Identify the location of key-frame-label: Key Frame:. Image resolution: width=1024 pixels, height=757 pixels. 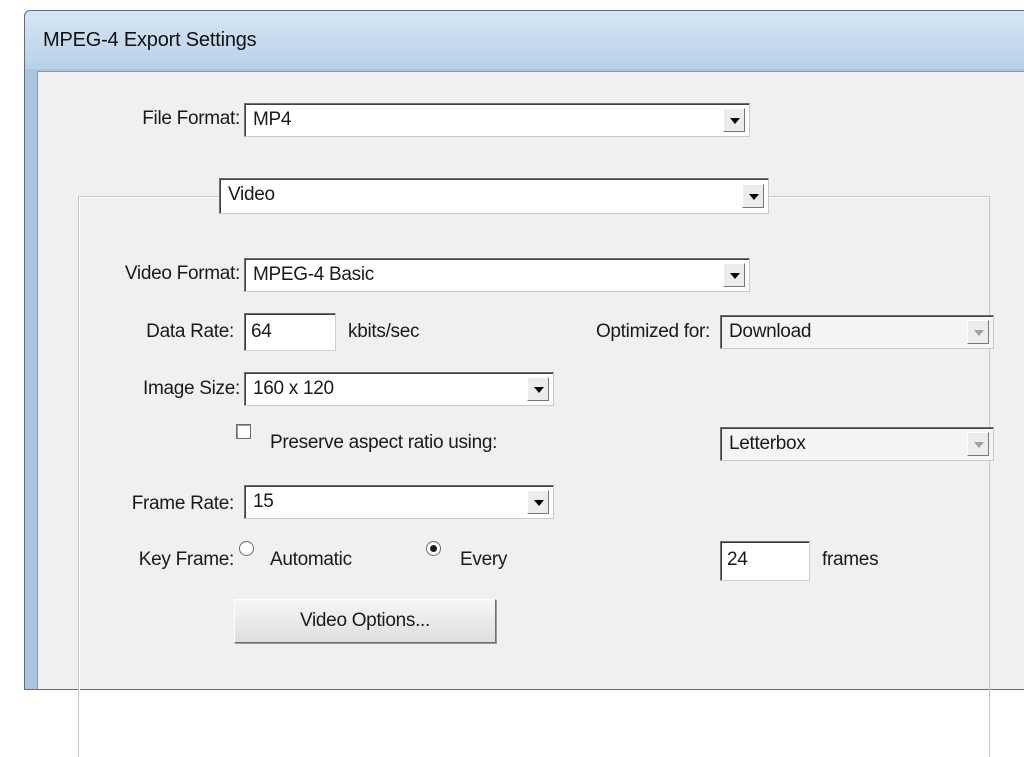
(186, 559).